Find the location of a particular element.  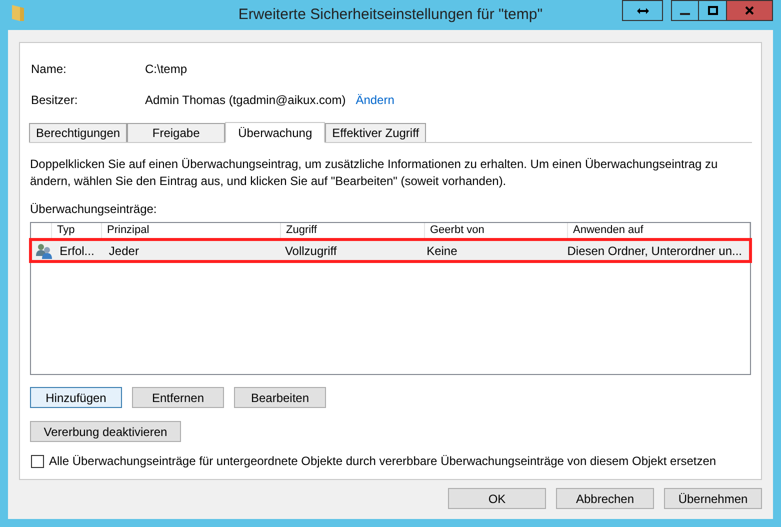

table-cell-text: Jeder is located at coordinates (124, 251).